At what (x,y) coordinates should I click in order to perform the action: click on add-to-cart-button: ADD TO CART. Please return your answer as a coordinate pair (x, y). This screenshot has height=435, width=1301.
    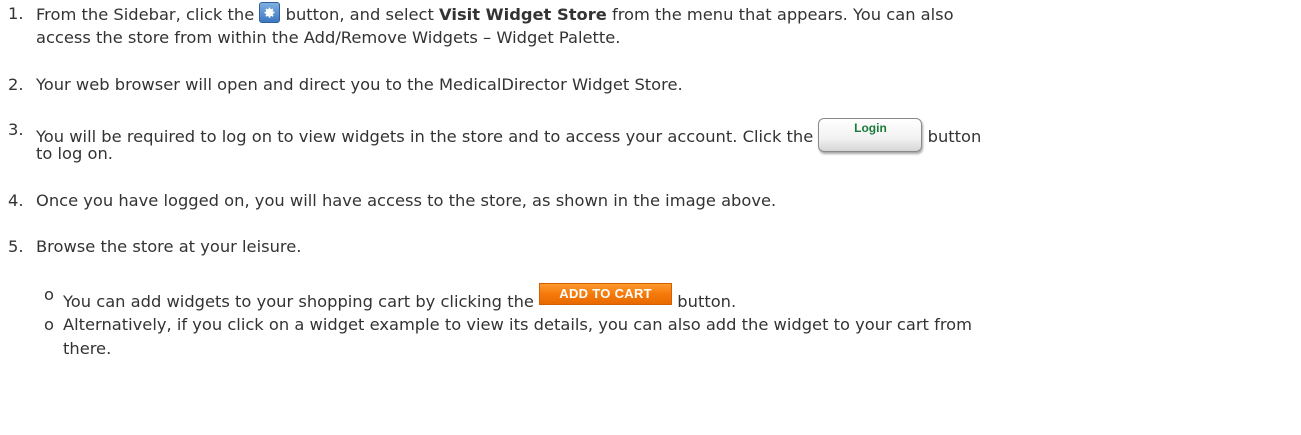
    Looking at the image, I should click on (606, 294).